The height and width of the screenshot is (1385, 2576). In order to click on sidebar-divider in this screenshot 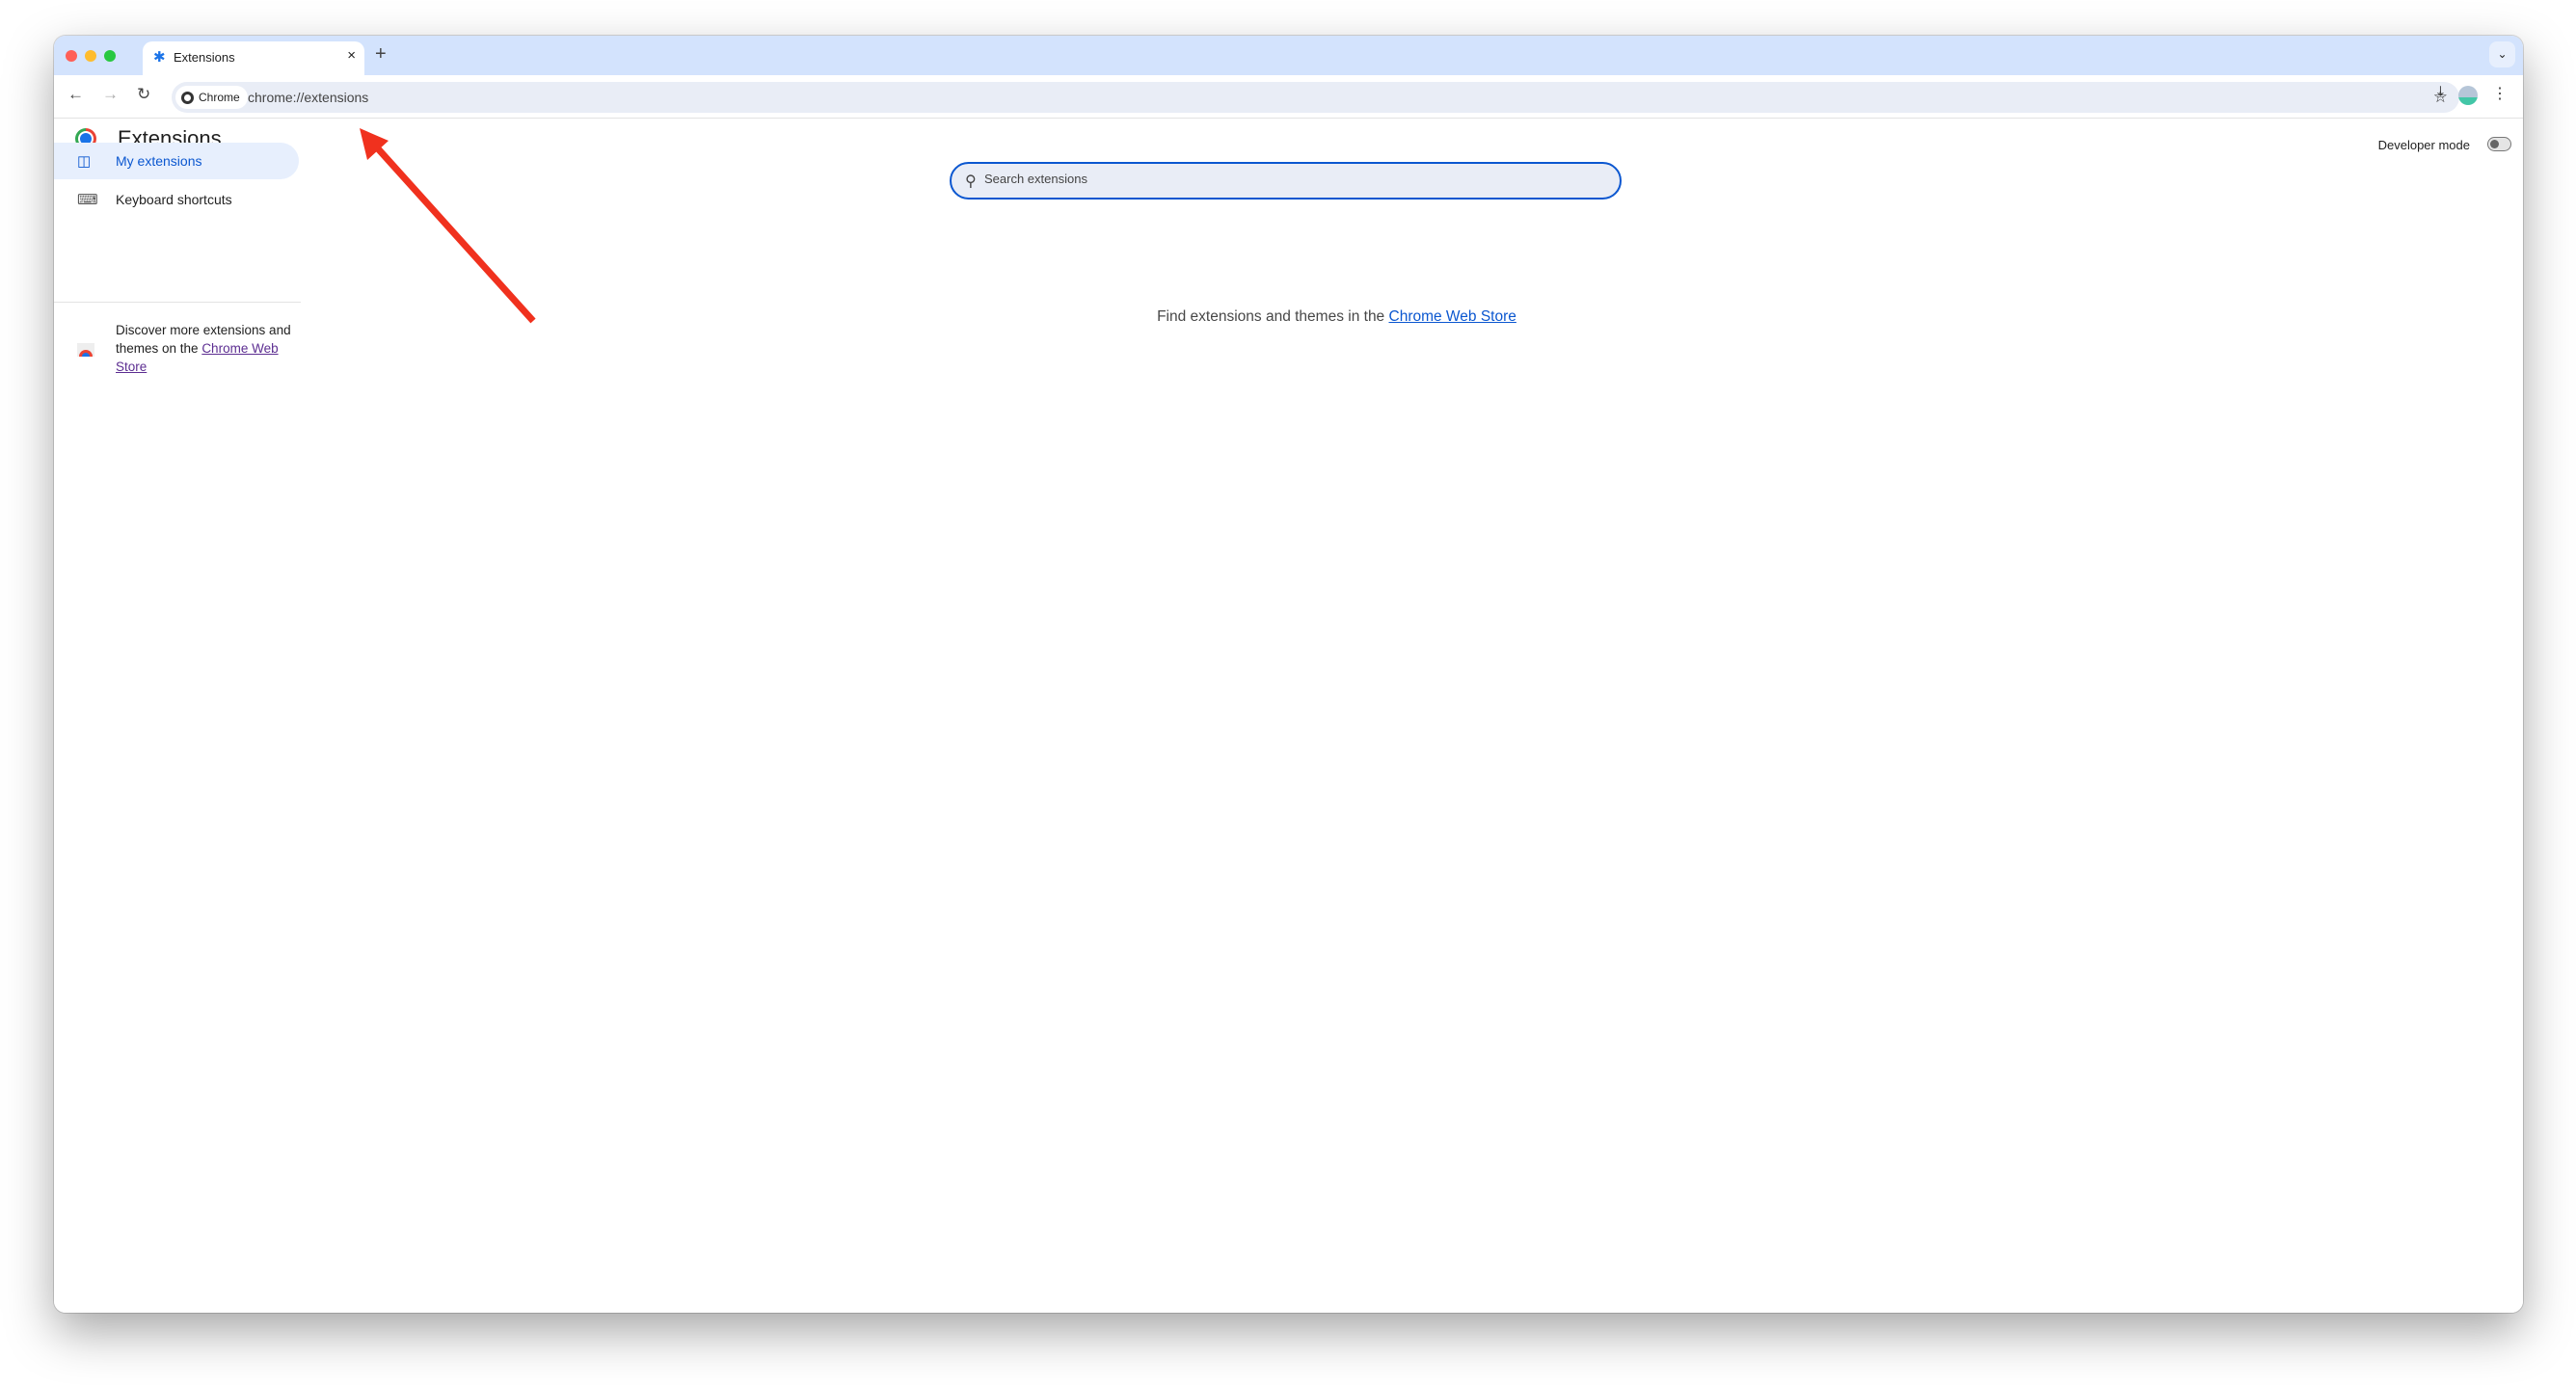, I will do `click(178, 302)`.